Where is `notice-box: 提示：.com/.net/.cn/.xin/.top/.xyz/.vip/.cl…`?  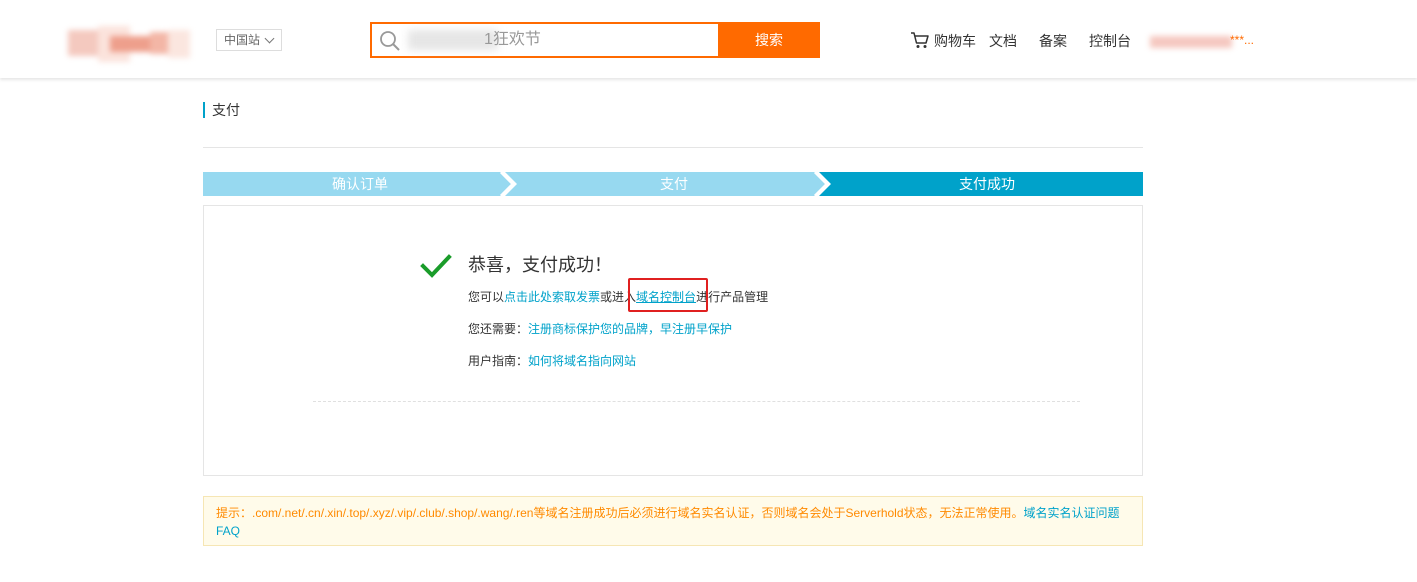
notice-box: 提示：.com/.net/.cn/.xin/.top/.xyz/.vip/.cl… is located at coordinates (673, 521).